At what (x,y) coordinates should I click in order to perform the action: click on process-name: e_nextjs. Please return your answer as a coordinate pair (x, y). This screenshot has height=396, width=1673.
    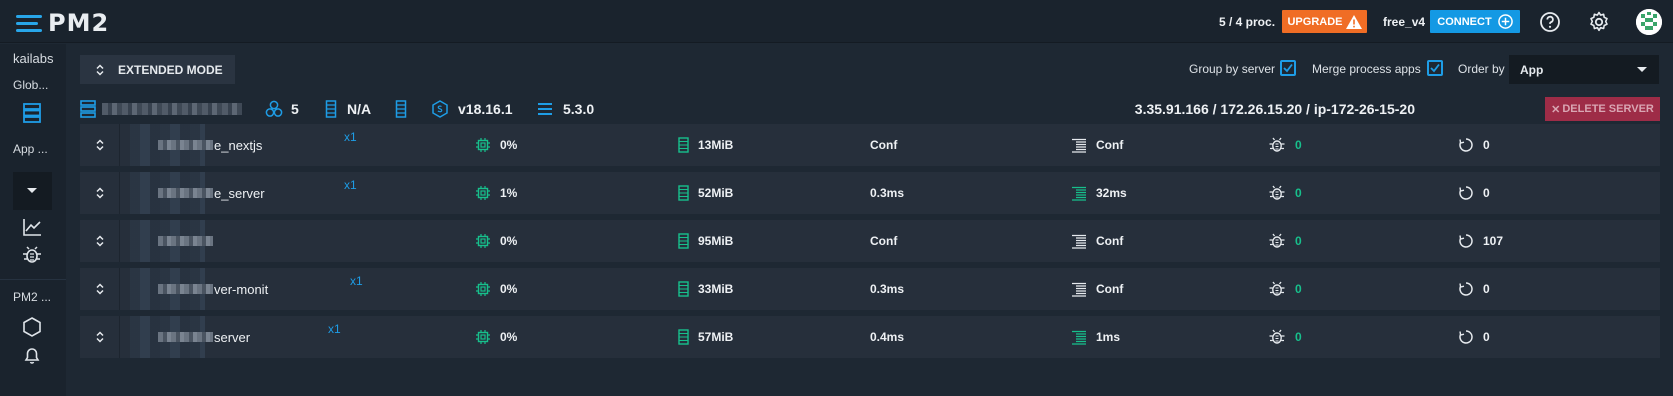
    Looking at the image, I should click on (210, 145).